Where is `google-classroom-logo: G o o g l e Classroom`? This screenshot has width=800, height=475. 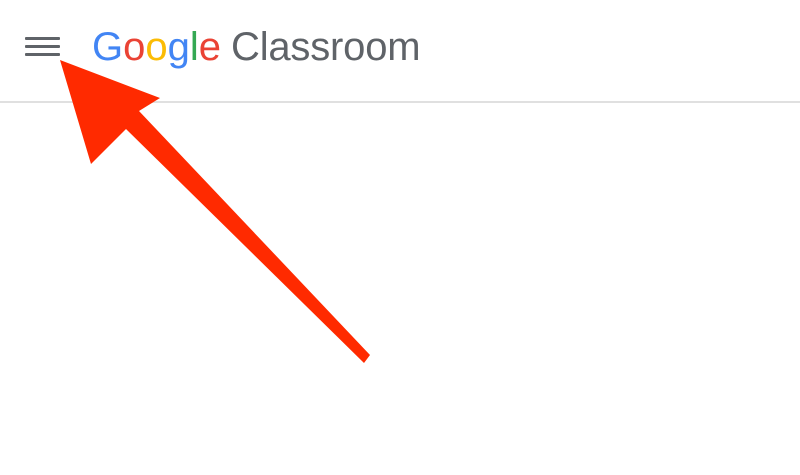
google-classroom-logo: G o o g l e Classroom is located at coordinates (256, 47).